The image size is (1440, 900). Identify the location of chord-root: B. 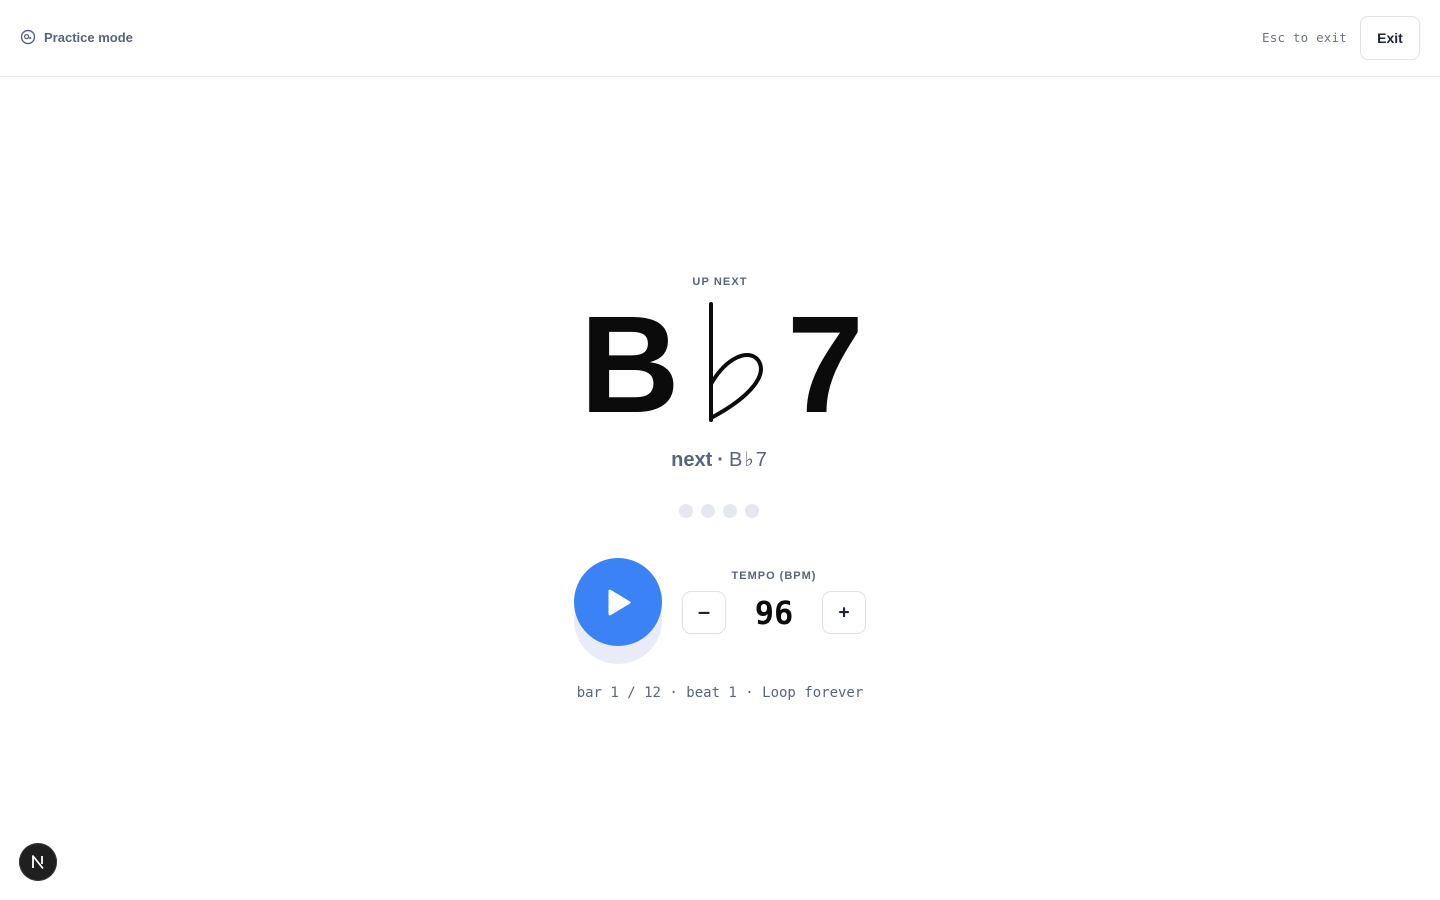
(630, 363).